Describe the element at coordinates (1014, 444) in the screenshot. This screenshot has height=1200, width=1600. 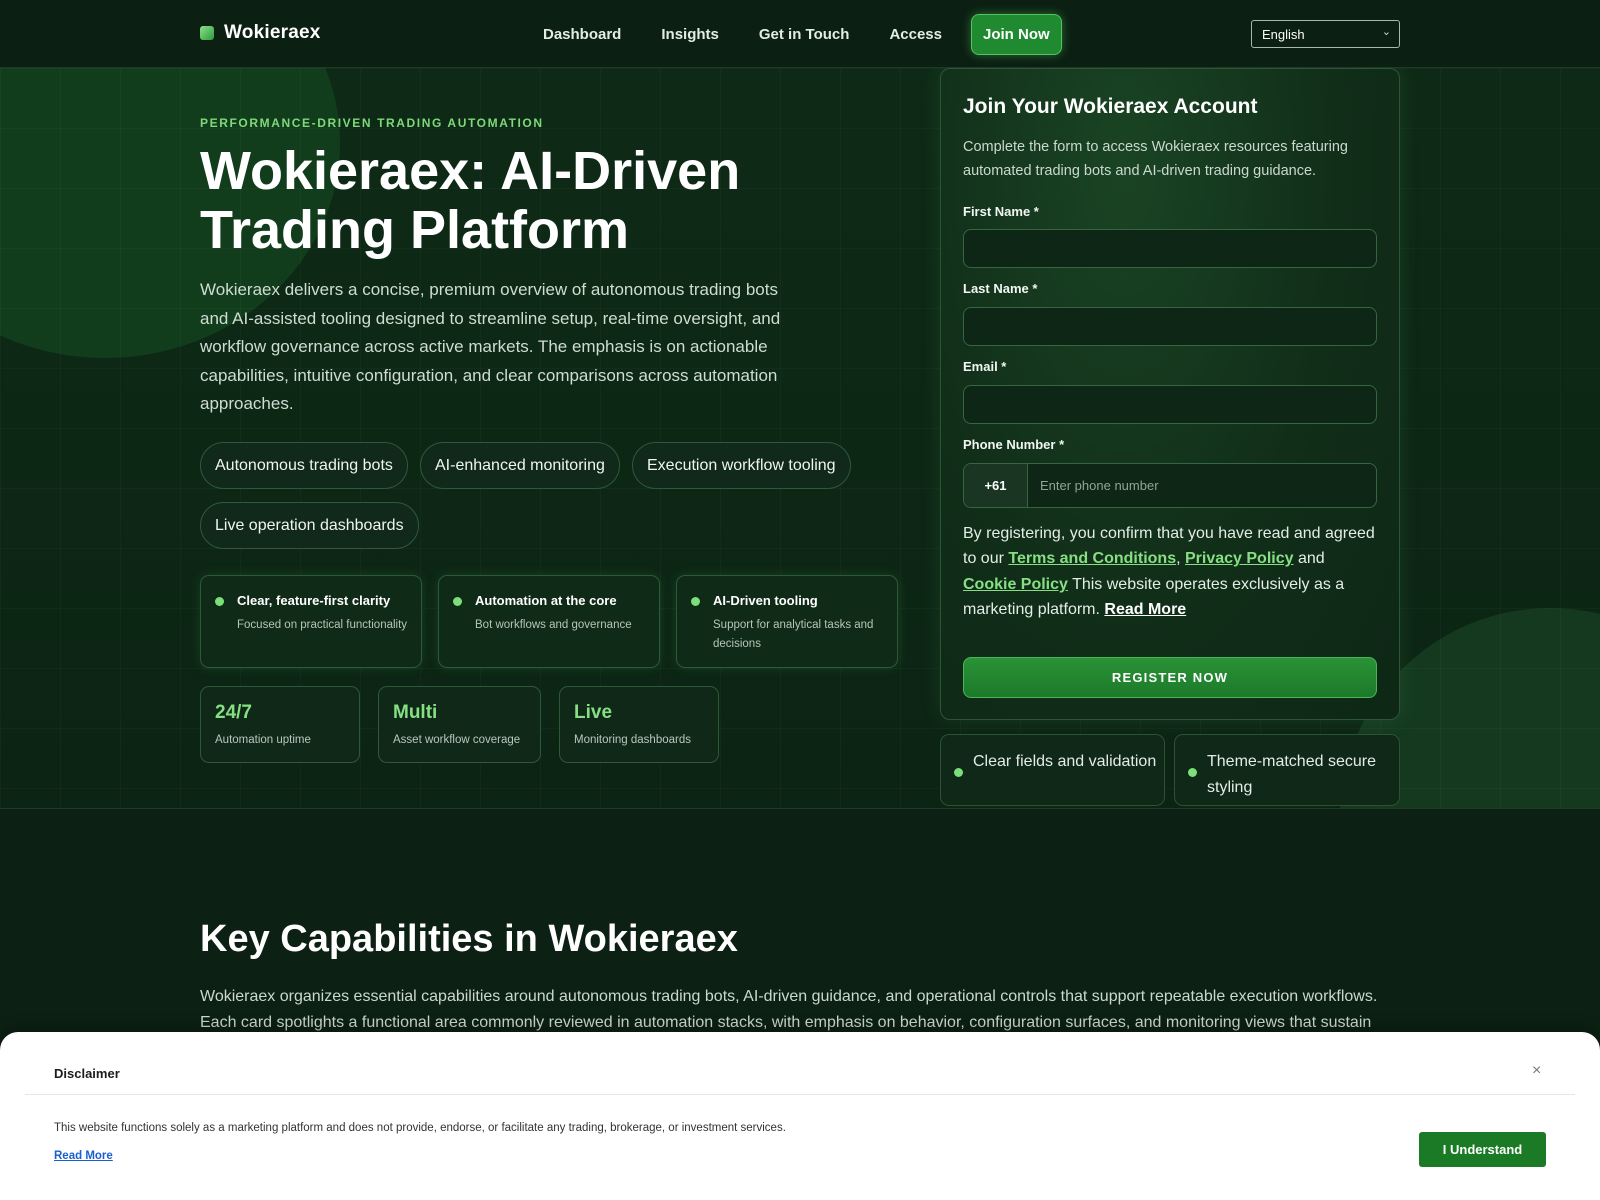
I see `phone-label: Phone Number *` at that location.